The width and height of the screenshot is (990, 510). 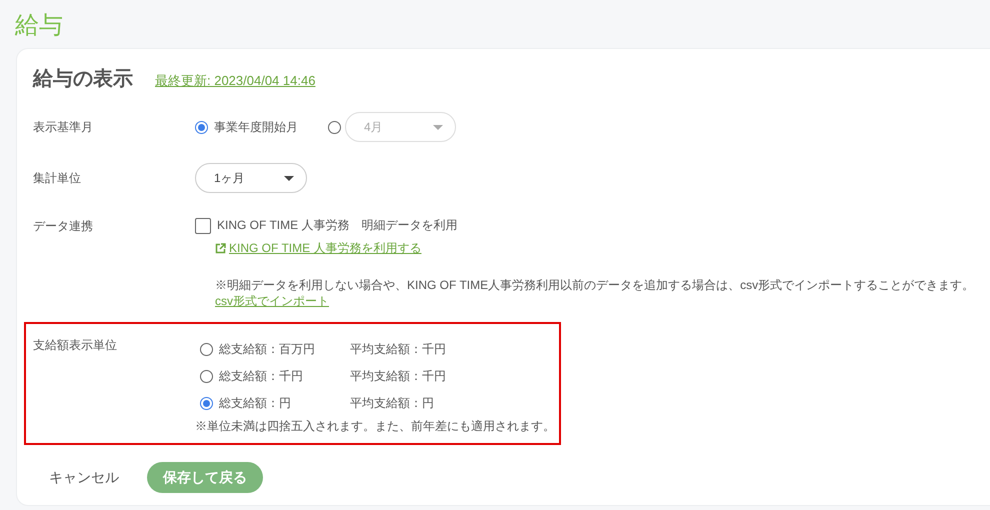 What do you see at coordinates (595, 285) in the screenshot?
I see `note-text: ※明細データを利用しない場合や、KING OF TIME人事労務利用以前のデータを追加する場合は、csv形式でインポートすることができます。` at bounding box center [595, 285].